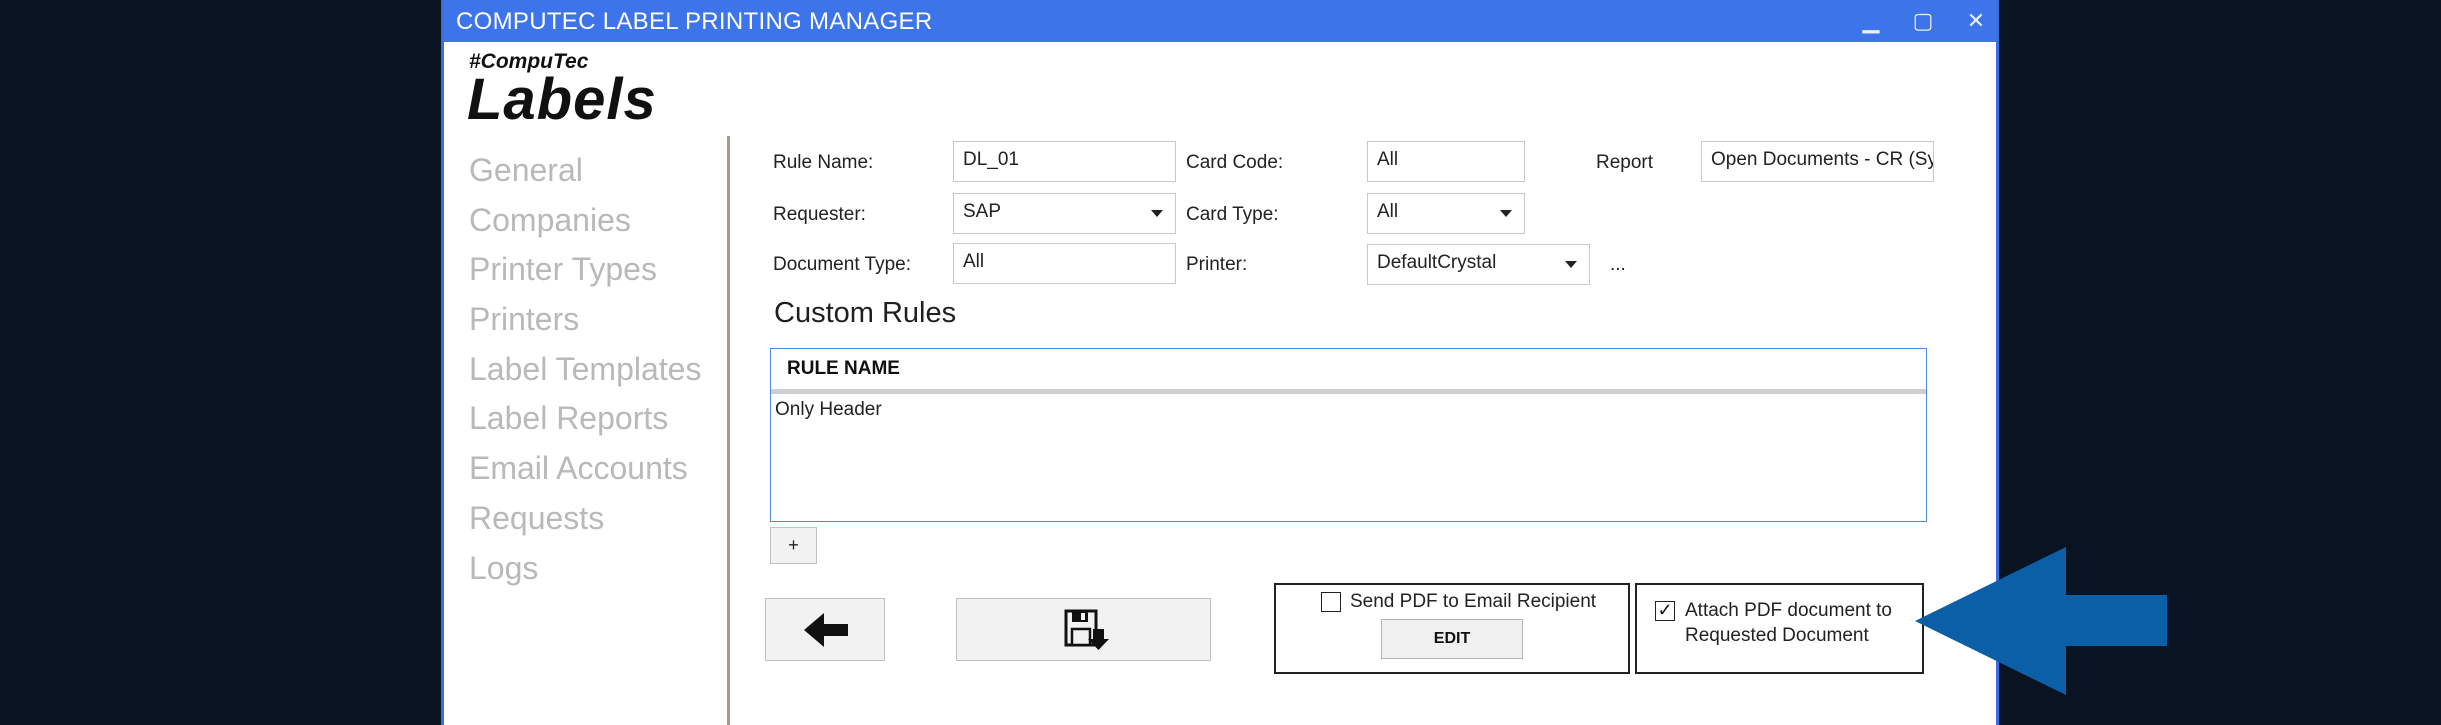 The image size is (2441, 725). I want to click on arrow-pointer-icon, so click(2041, 621).